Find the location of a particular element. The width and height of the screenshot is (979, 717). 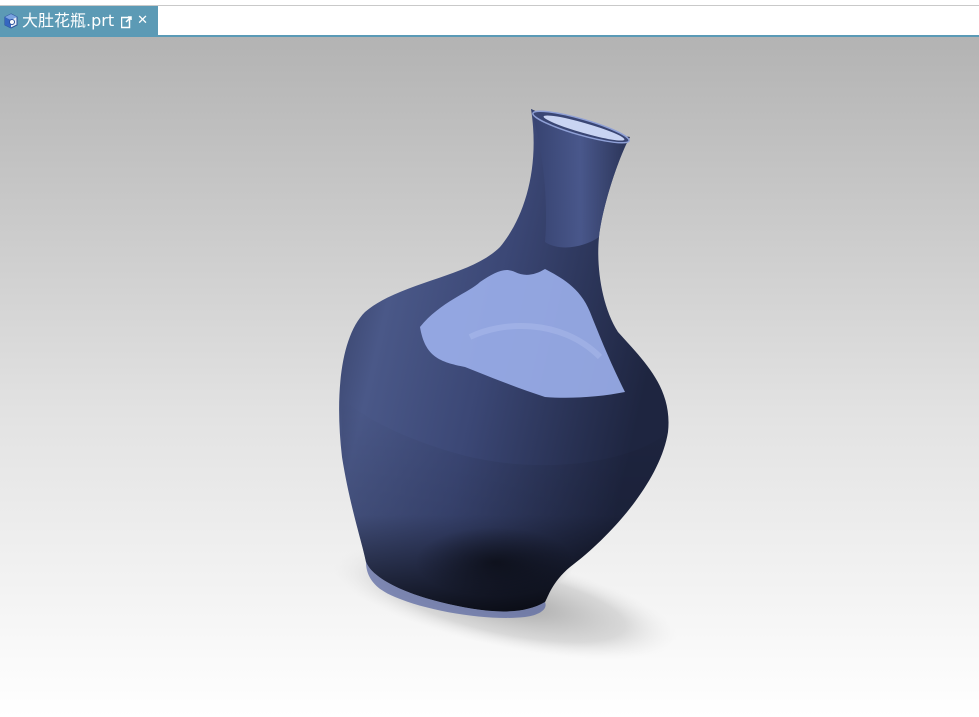

undock-icon is located at coordinates (126, 21).